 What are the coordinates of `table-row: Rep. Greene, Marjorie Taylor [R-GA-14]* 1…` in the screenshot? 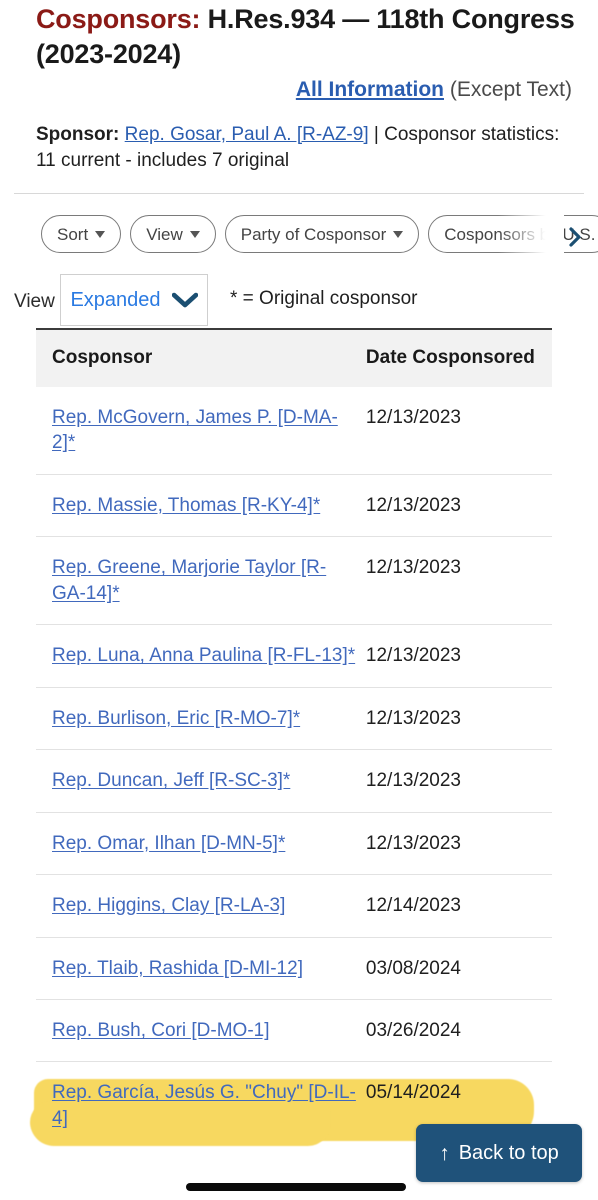 It's located at (294, 580).